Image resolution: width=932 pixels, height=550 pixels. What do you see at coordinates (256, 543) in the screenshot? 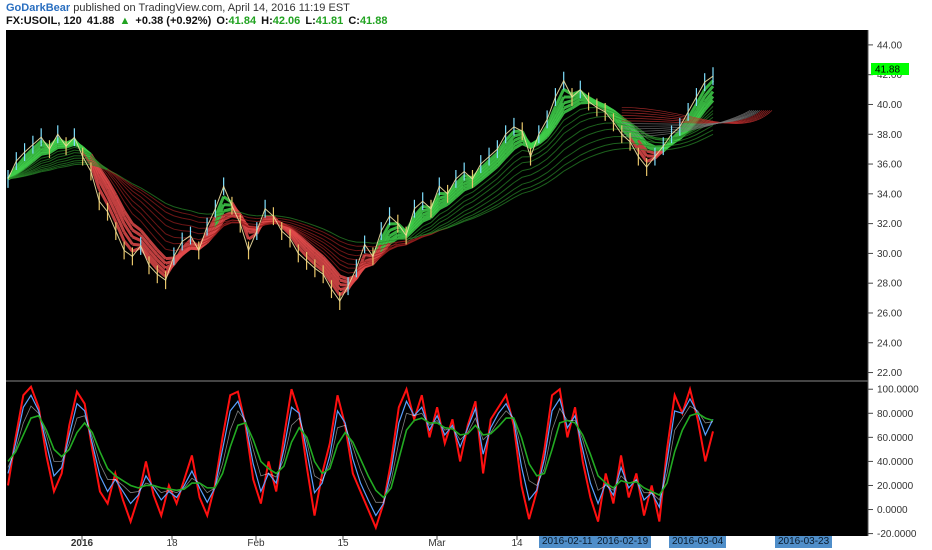
I see `time-tick-label: Feb` at bounding box center [256, 543].